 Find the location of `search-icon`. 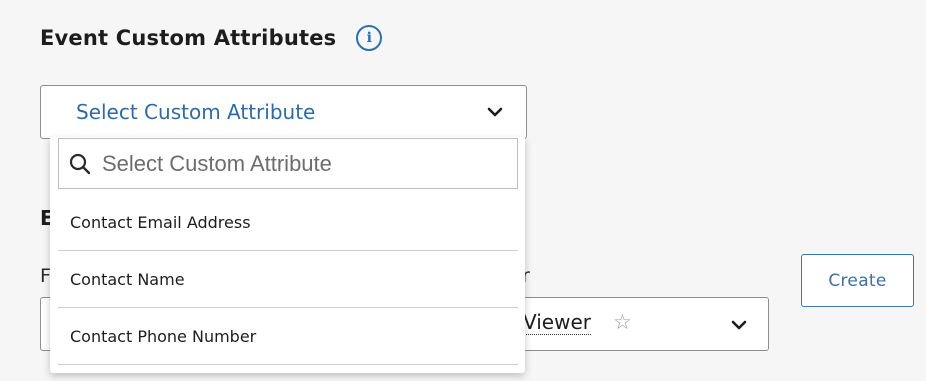

search-icon is located at coordinates (80, 164).